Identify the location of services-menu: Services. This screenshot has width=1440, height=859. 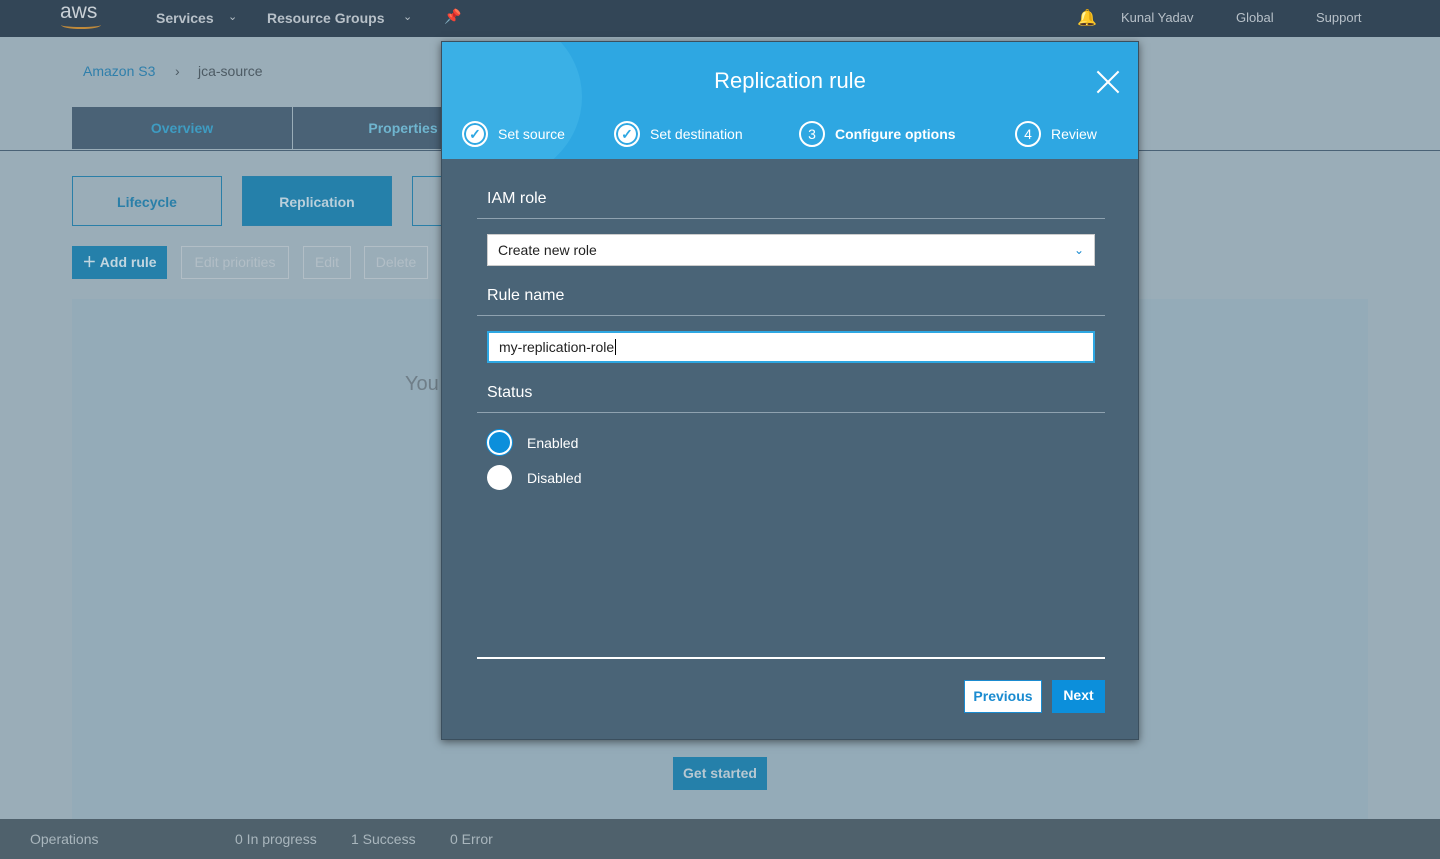
(185, 18).